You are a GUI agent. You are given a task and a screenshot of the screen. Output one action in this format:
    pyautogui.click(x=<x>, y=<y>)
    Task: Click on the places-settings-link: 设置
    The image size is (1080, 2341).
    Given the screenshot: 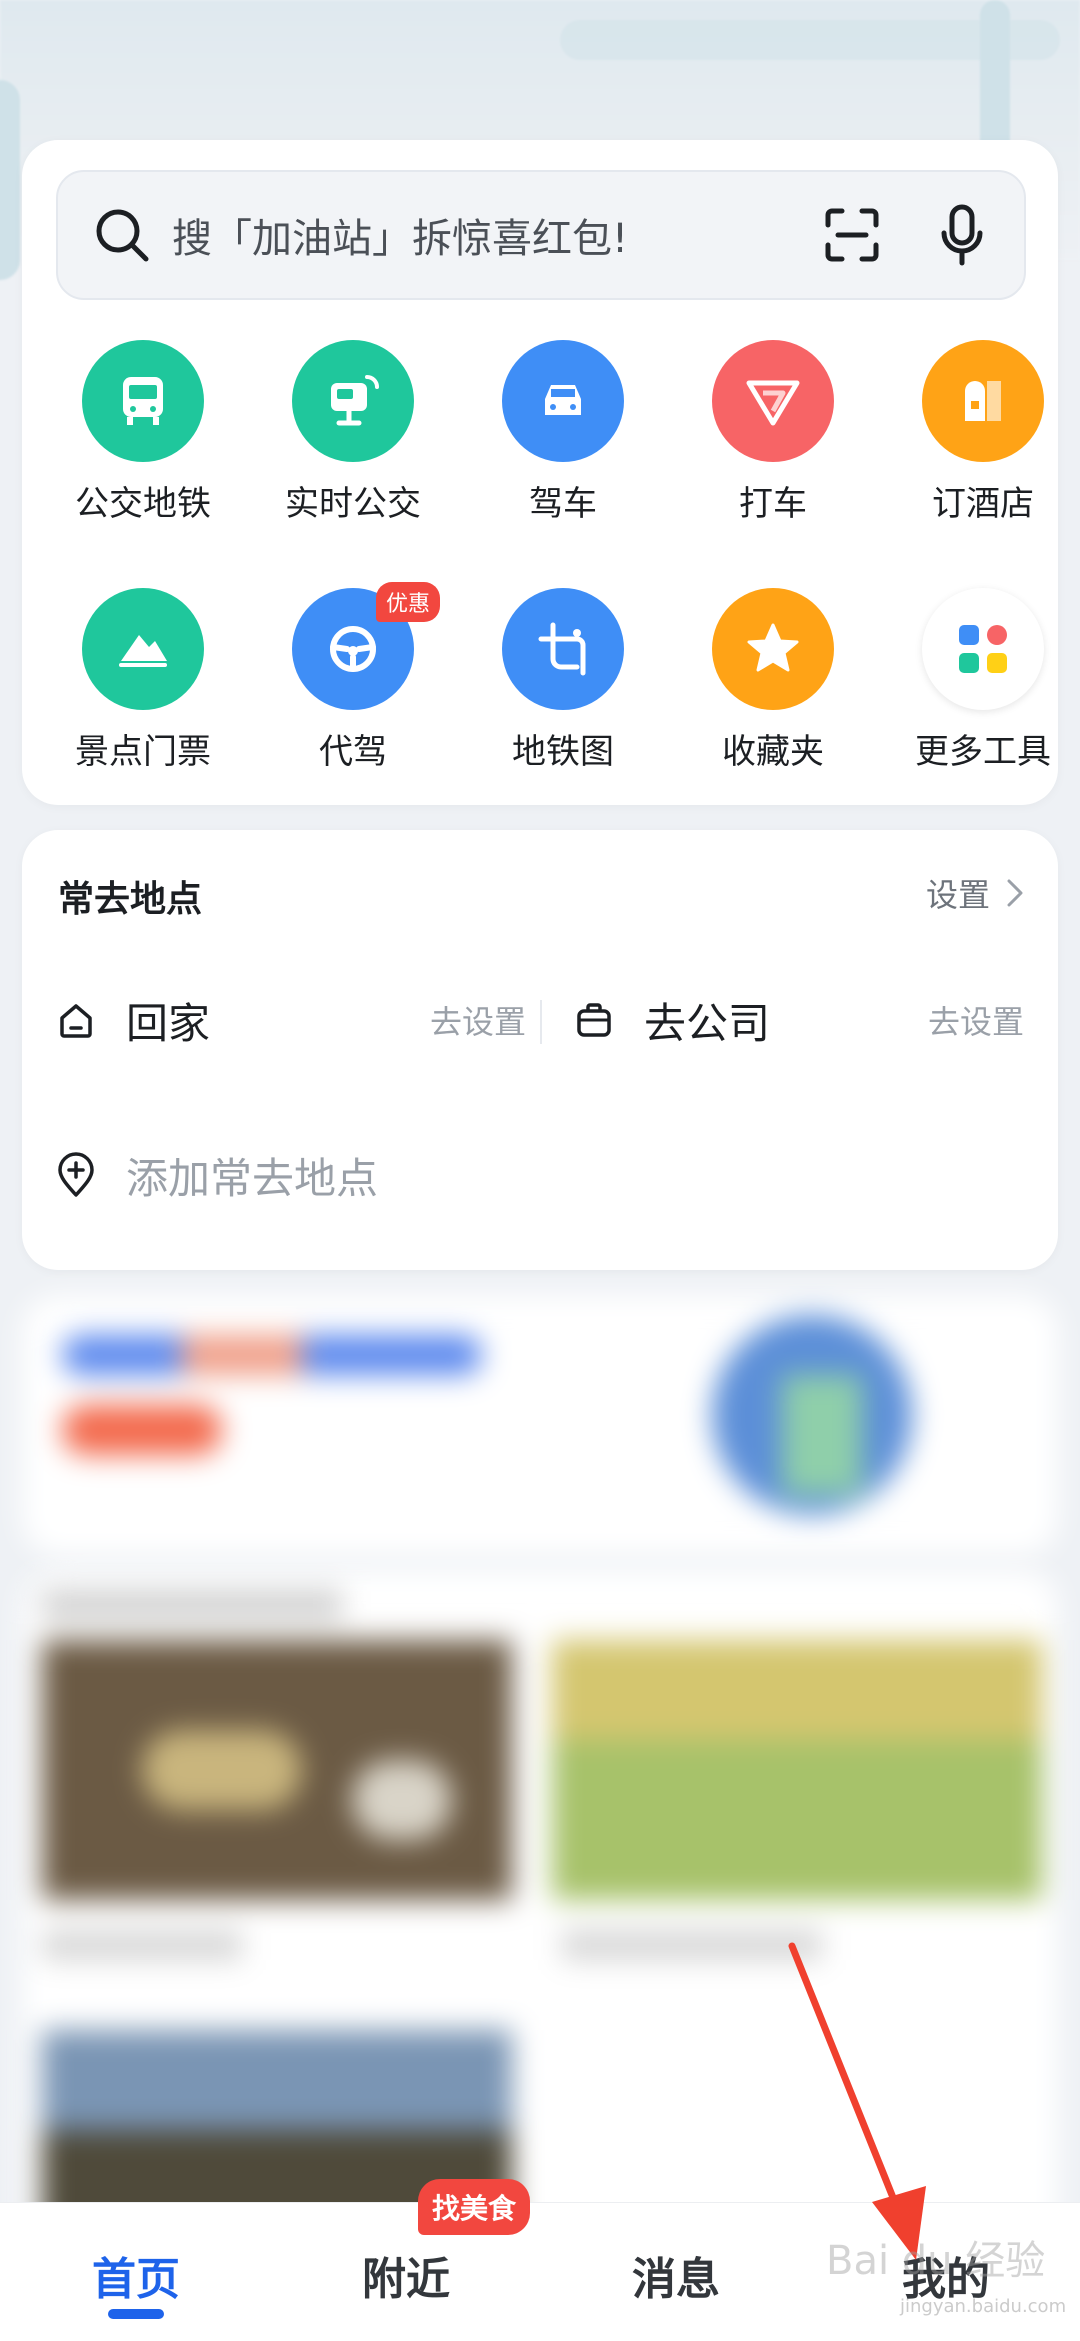 What is the action you would take?
    pyautogui.click(x=975, y=893)
    